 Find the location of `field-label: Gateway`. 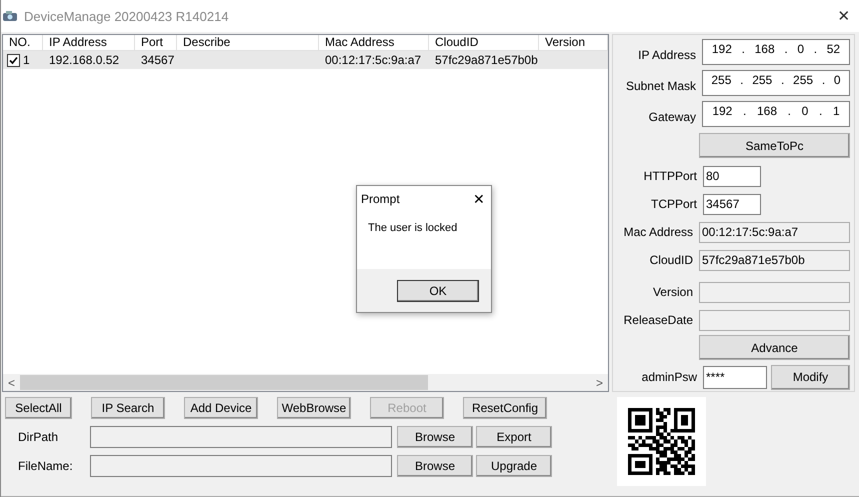

field-label: Gateway is located at coordinates (672, 117).